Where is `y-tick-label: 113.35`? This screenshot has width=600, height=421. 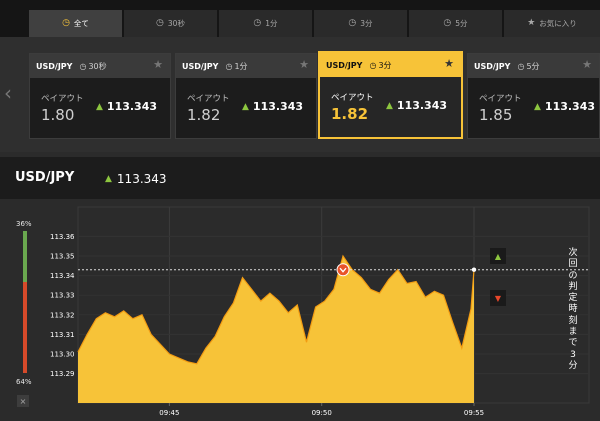 y-tick-label: 113.35 is located at coordinates (62, 257).